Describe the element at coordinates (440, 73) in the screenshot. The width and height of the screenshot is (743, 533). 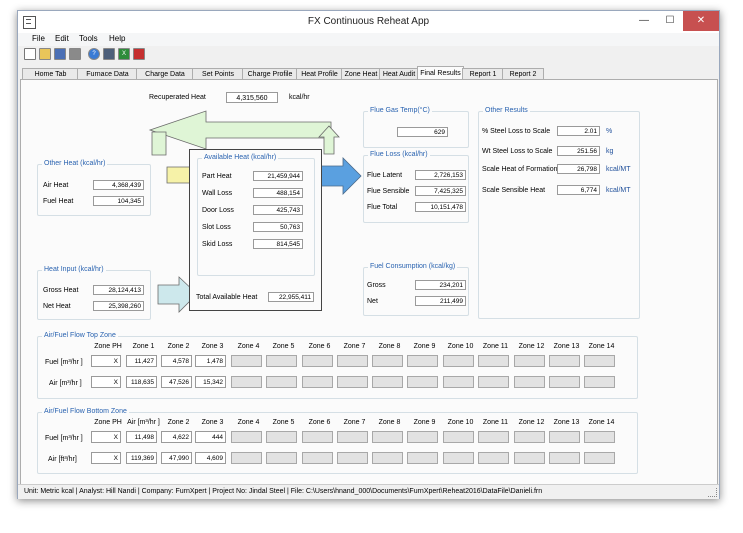
I see `tab-final-results: Final Results` at that location.